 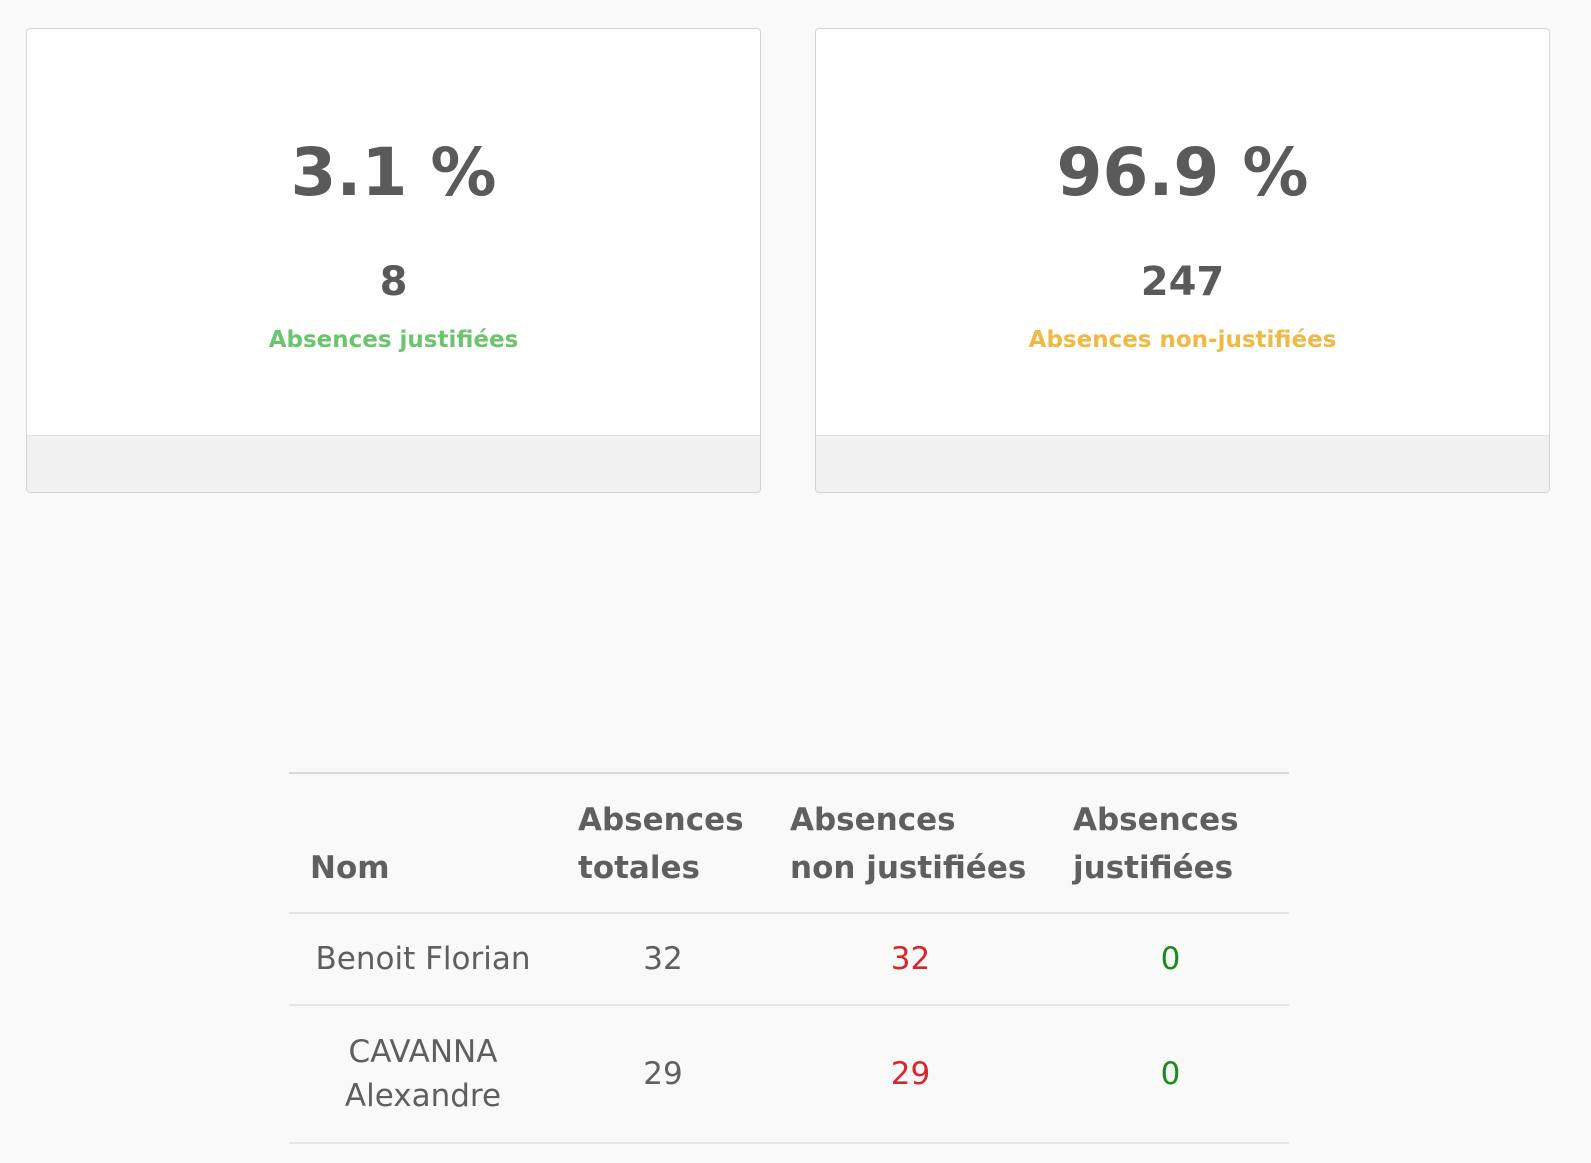 What do you see at coordinates (1182, 172) in the screenshot?
I see `unjustified-percent: 96.9 %` at bounding box center [1182, 172].